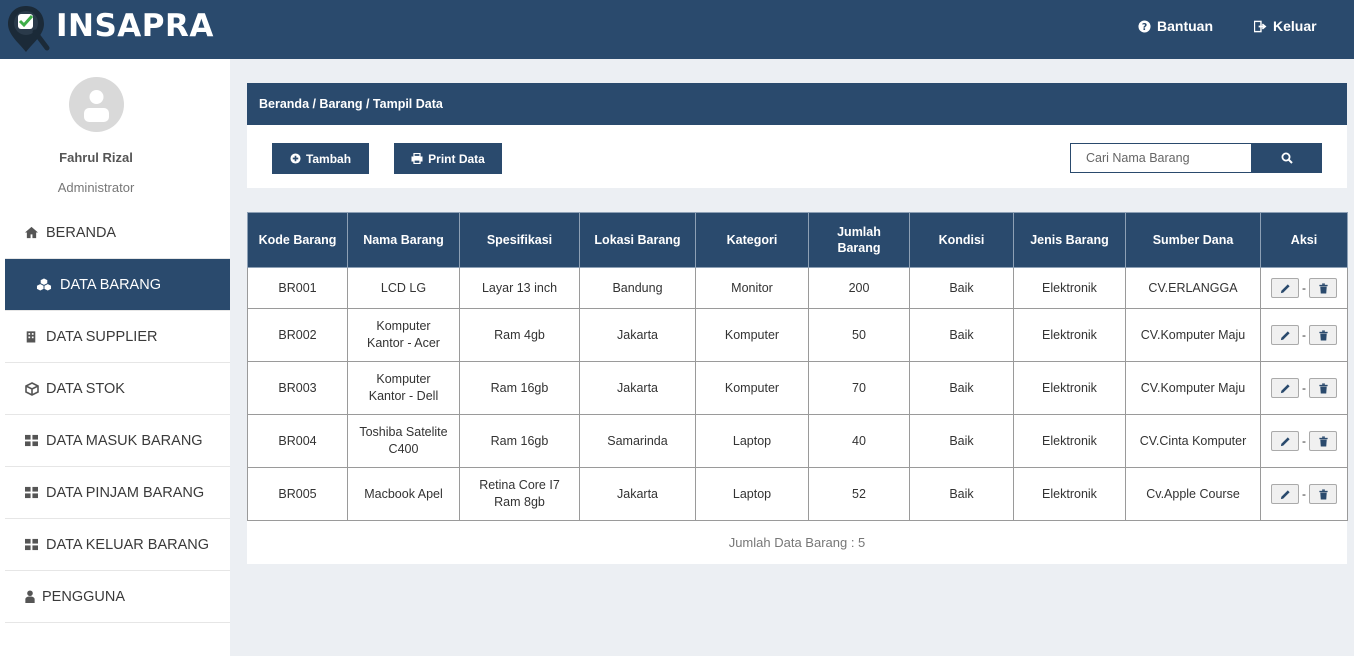 This screenshot has width=1354, height=656. I want to click on cell-lokasi: Samarinda, so click(637, 441).